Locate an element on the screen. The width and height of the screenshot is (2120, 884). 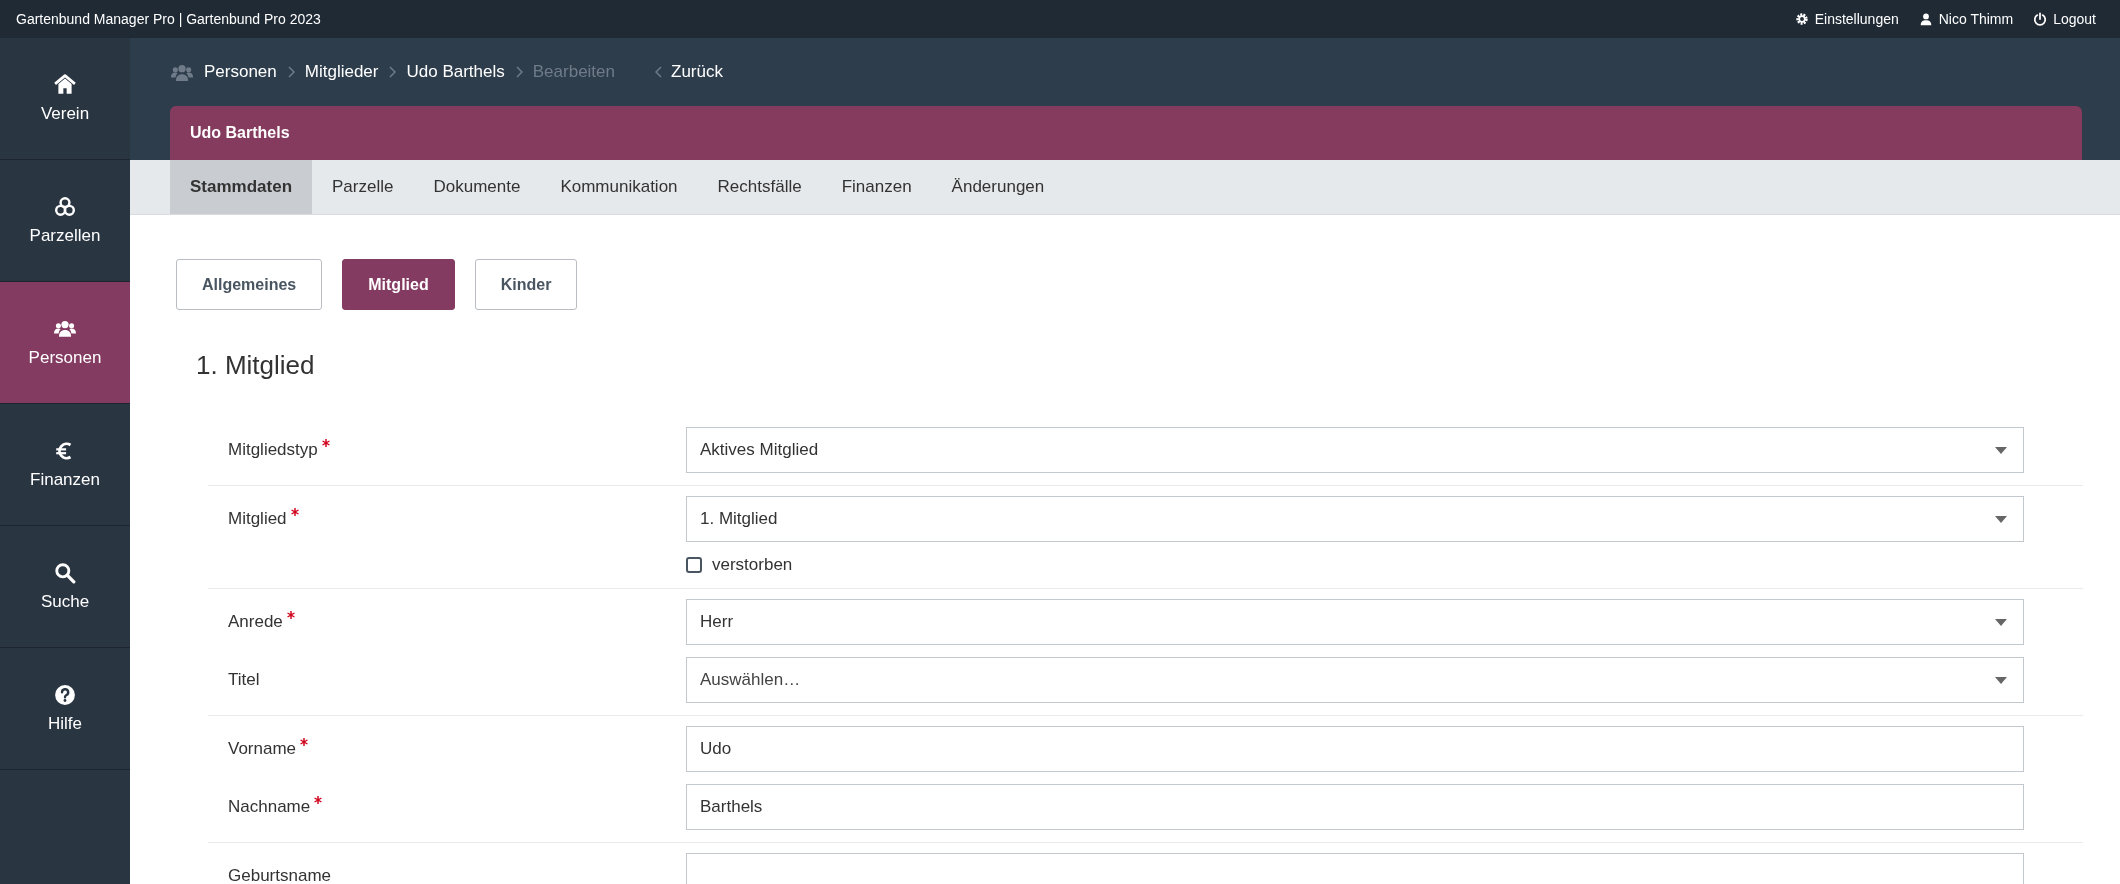
tab: Stammdaten is located at coordinates (241, 187).